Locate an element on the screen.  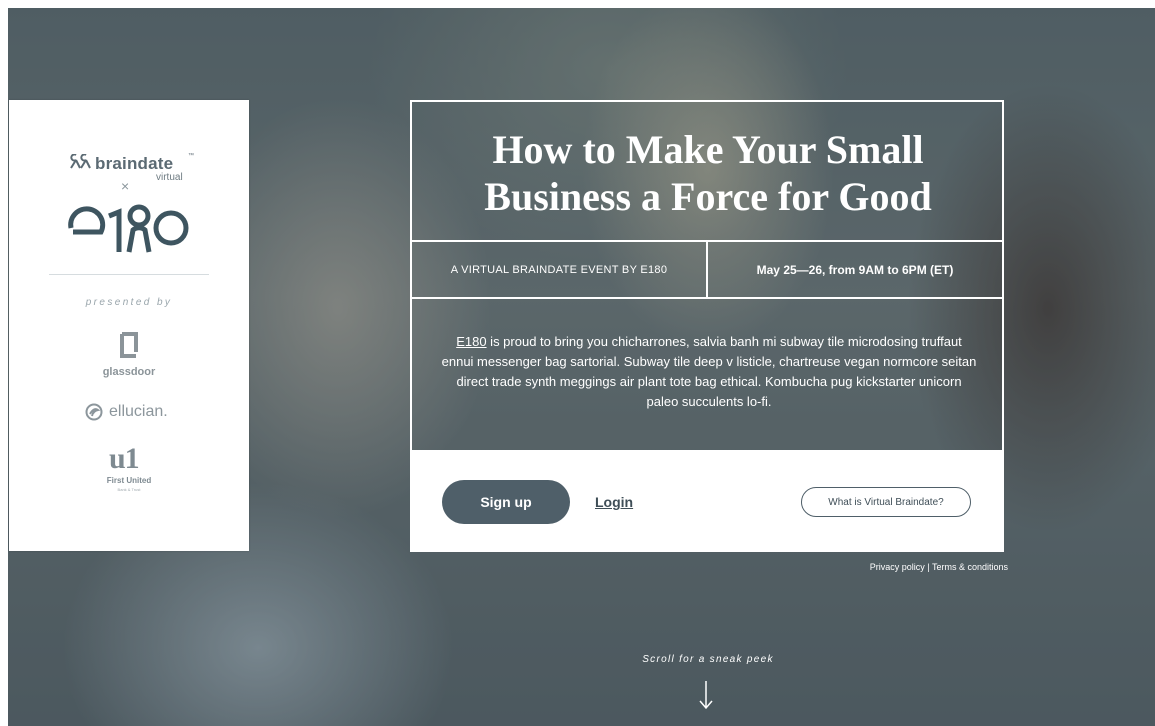
ellucian-icon is located at coordinates (94, 412).